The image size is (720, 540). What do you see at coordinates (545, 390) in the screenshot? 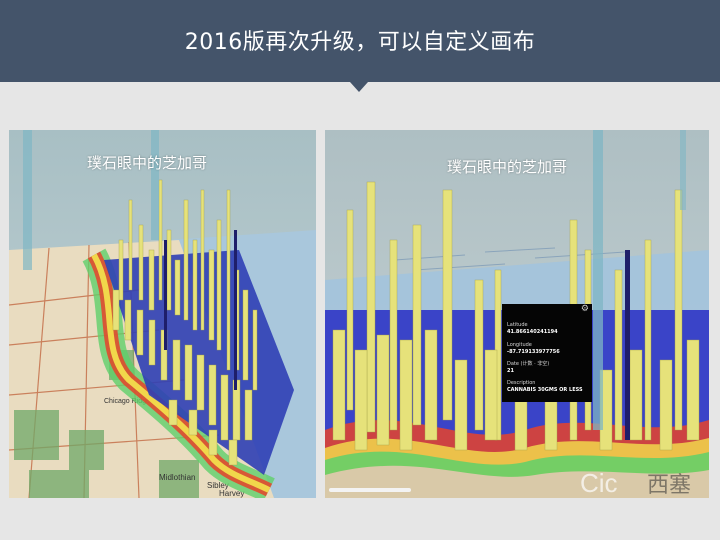
I see `tooltip-description-value: CANNABIS 30GMS OR LESS` at bounding box center [545, 390].